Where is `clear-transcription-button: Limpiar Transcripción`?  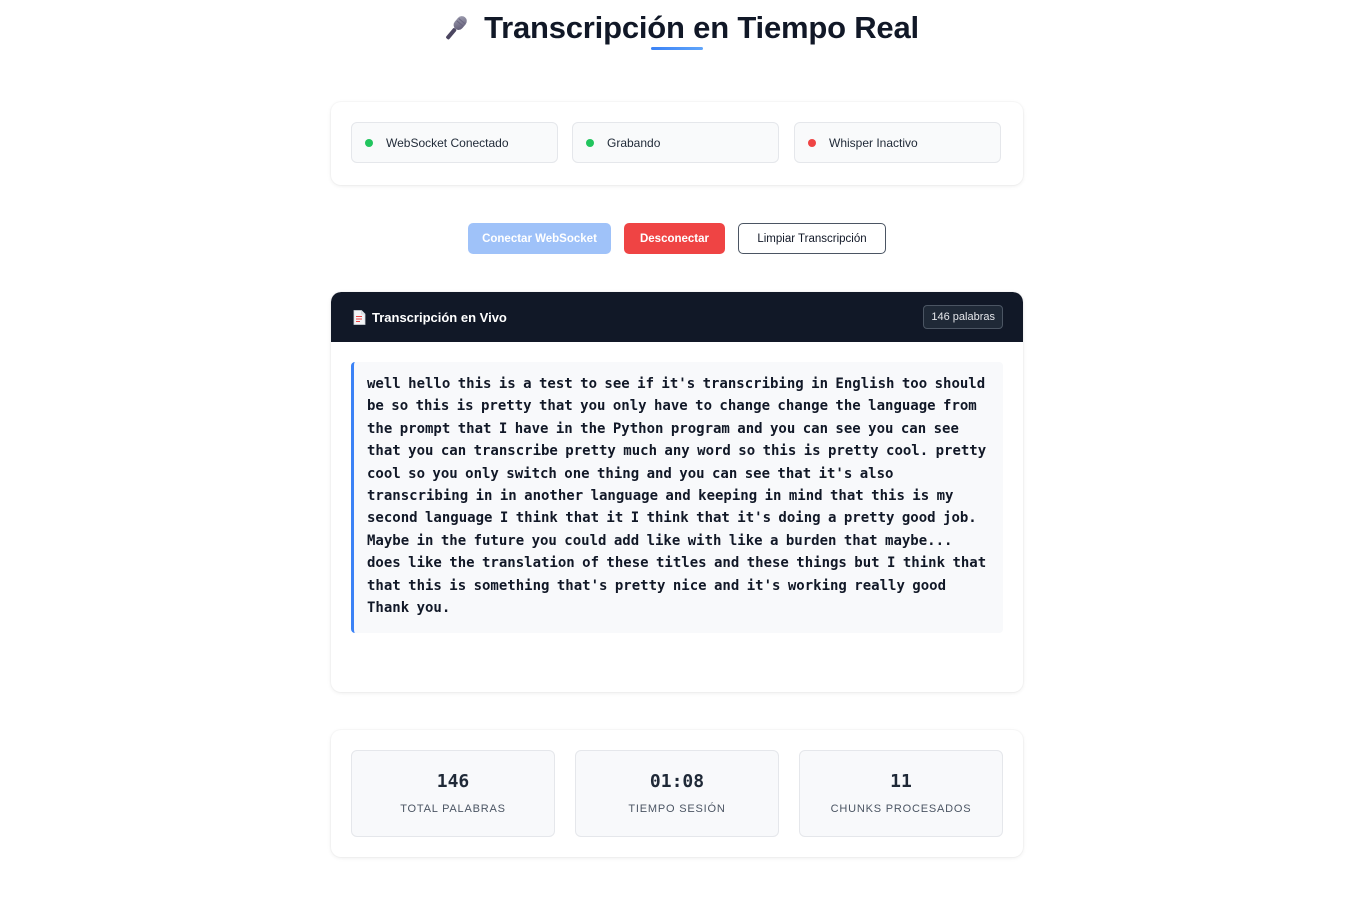 clear-transcription-button: Limpiar Transcripción is located at coordinates (812, 238).